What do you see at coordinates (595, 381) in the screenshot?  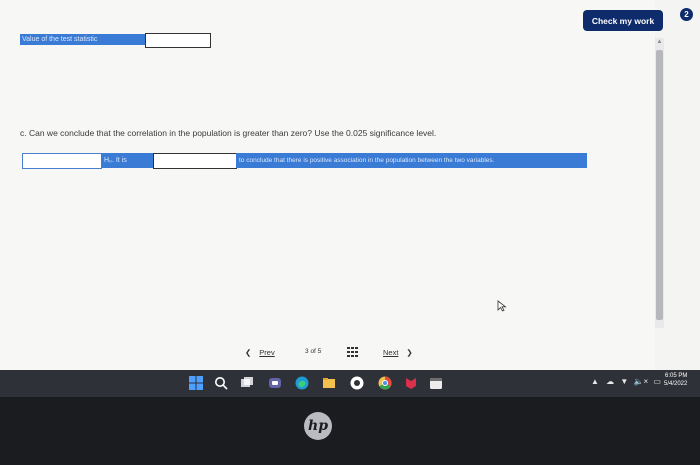 I see `chevron-up-icon: ▲` at bounding box center [595, 381].